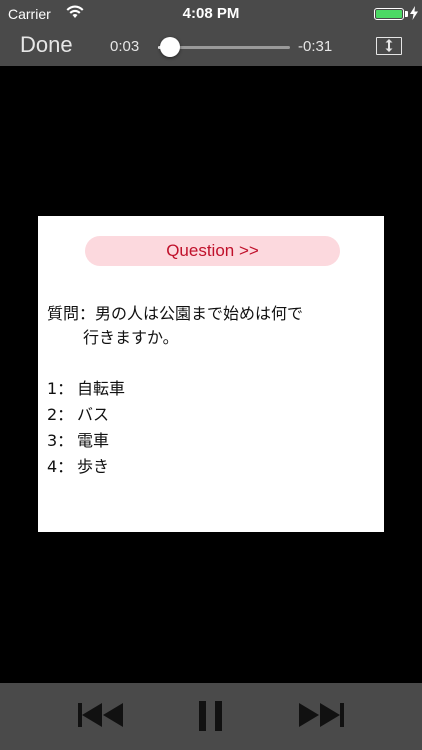 The height and width of the screenshot is (750, 422). What do you see at coordinates (125, 46) in the screenshot?
I see `time-elapsed: 0:03` at bounding box center [125, 46].